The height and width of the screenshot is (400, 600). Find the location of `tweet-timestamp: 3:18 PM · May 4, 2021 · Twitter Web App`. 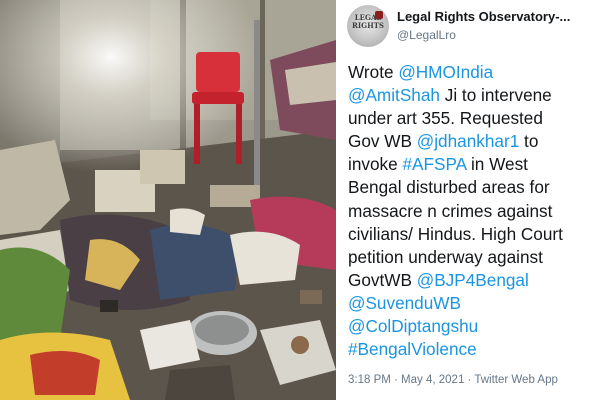

tweet-timestamp: 3:18 PM · May 4, 2021 · Twitter Web App is located at coordinates (453, 380).